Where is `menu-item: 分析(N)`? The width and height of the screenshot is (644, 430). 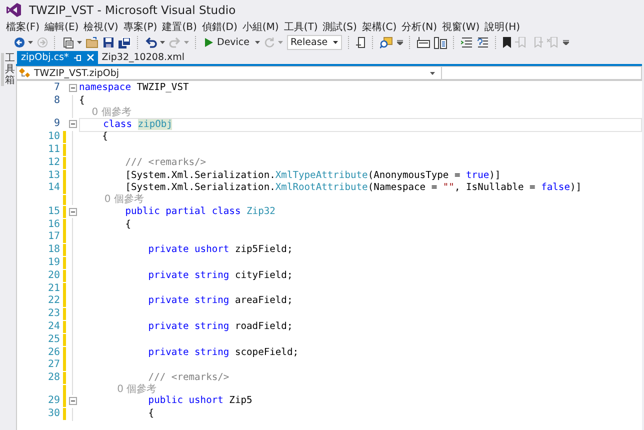 menu-item: 分析(N) is located at coordinates (419, 27).